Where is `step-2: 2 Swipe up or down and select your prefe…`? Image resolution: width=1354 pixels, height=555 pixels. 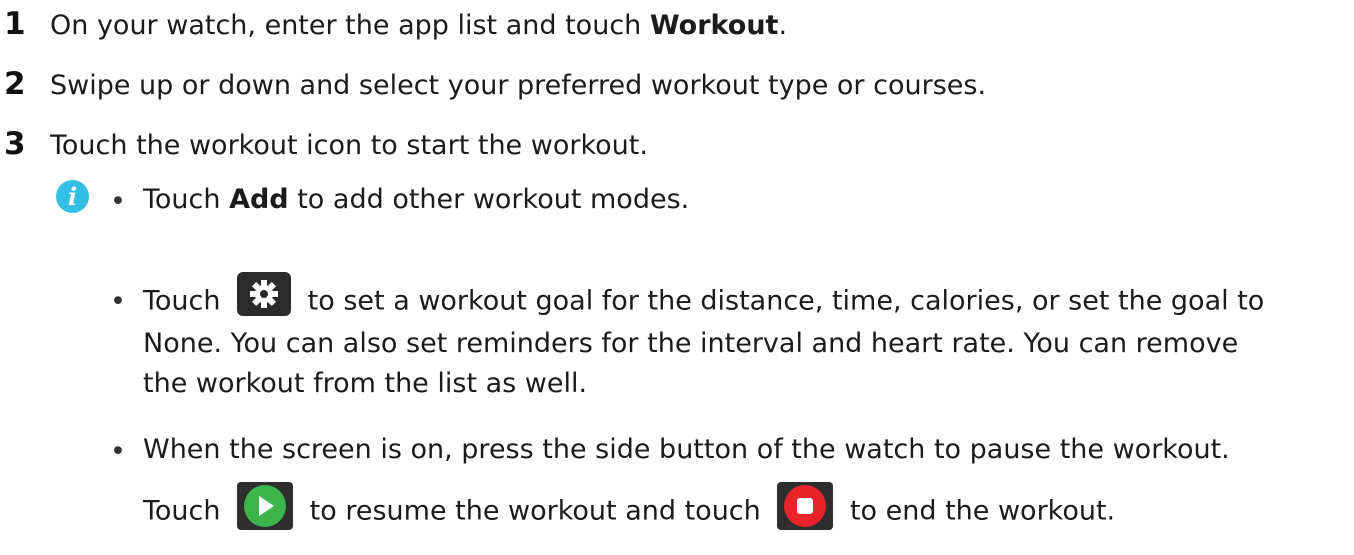
step-2: 2 Swipe up or down and select your prefe… is located at coordinates (493, 84).